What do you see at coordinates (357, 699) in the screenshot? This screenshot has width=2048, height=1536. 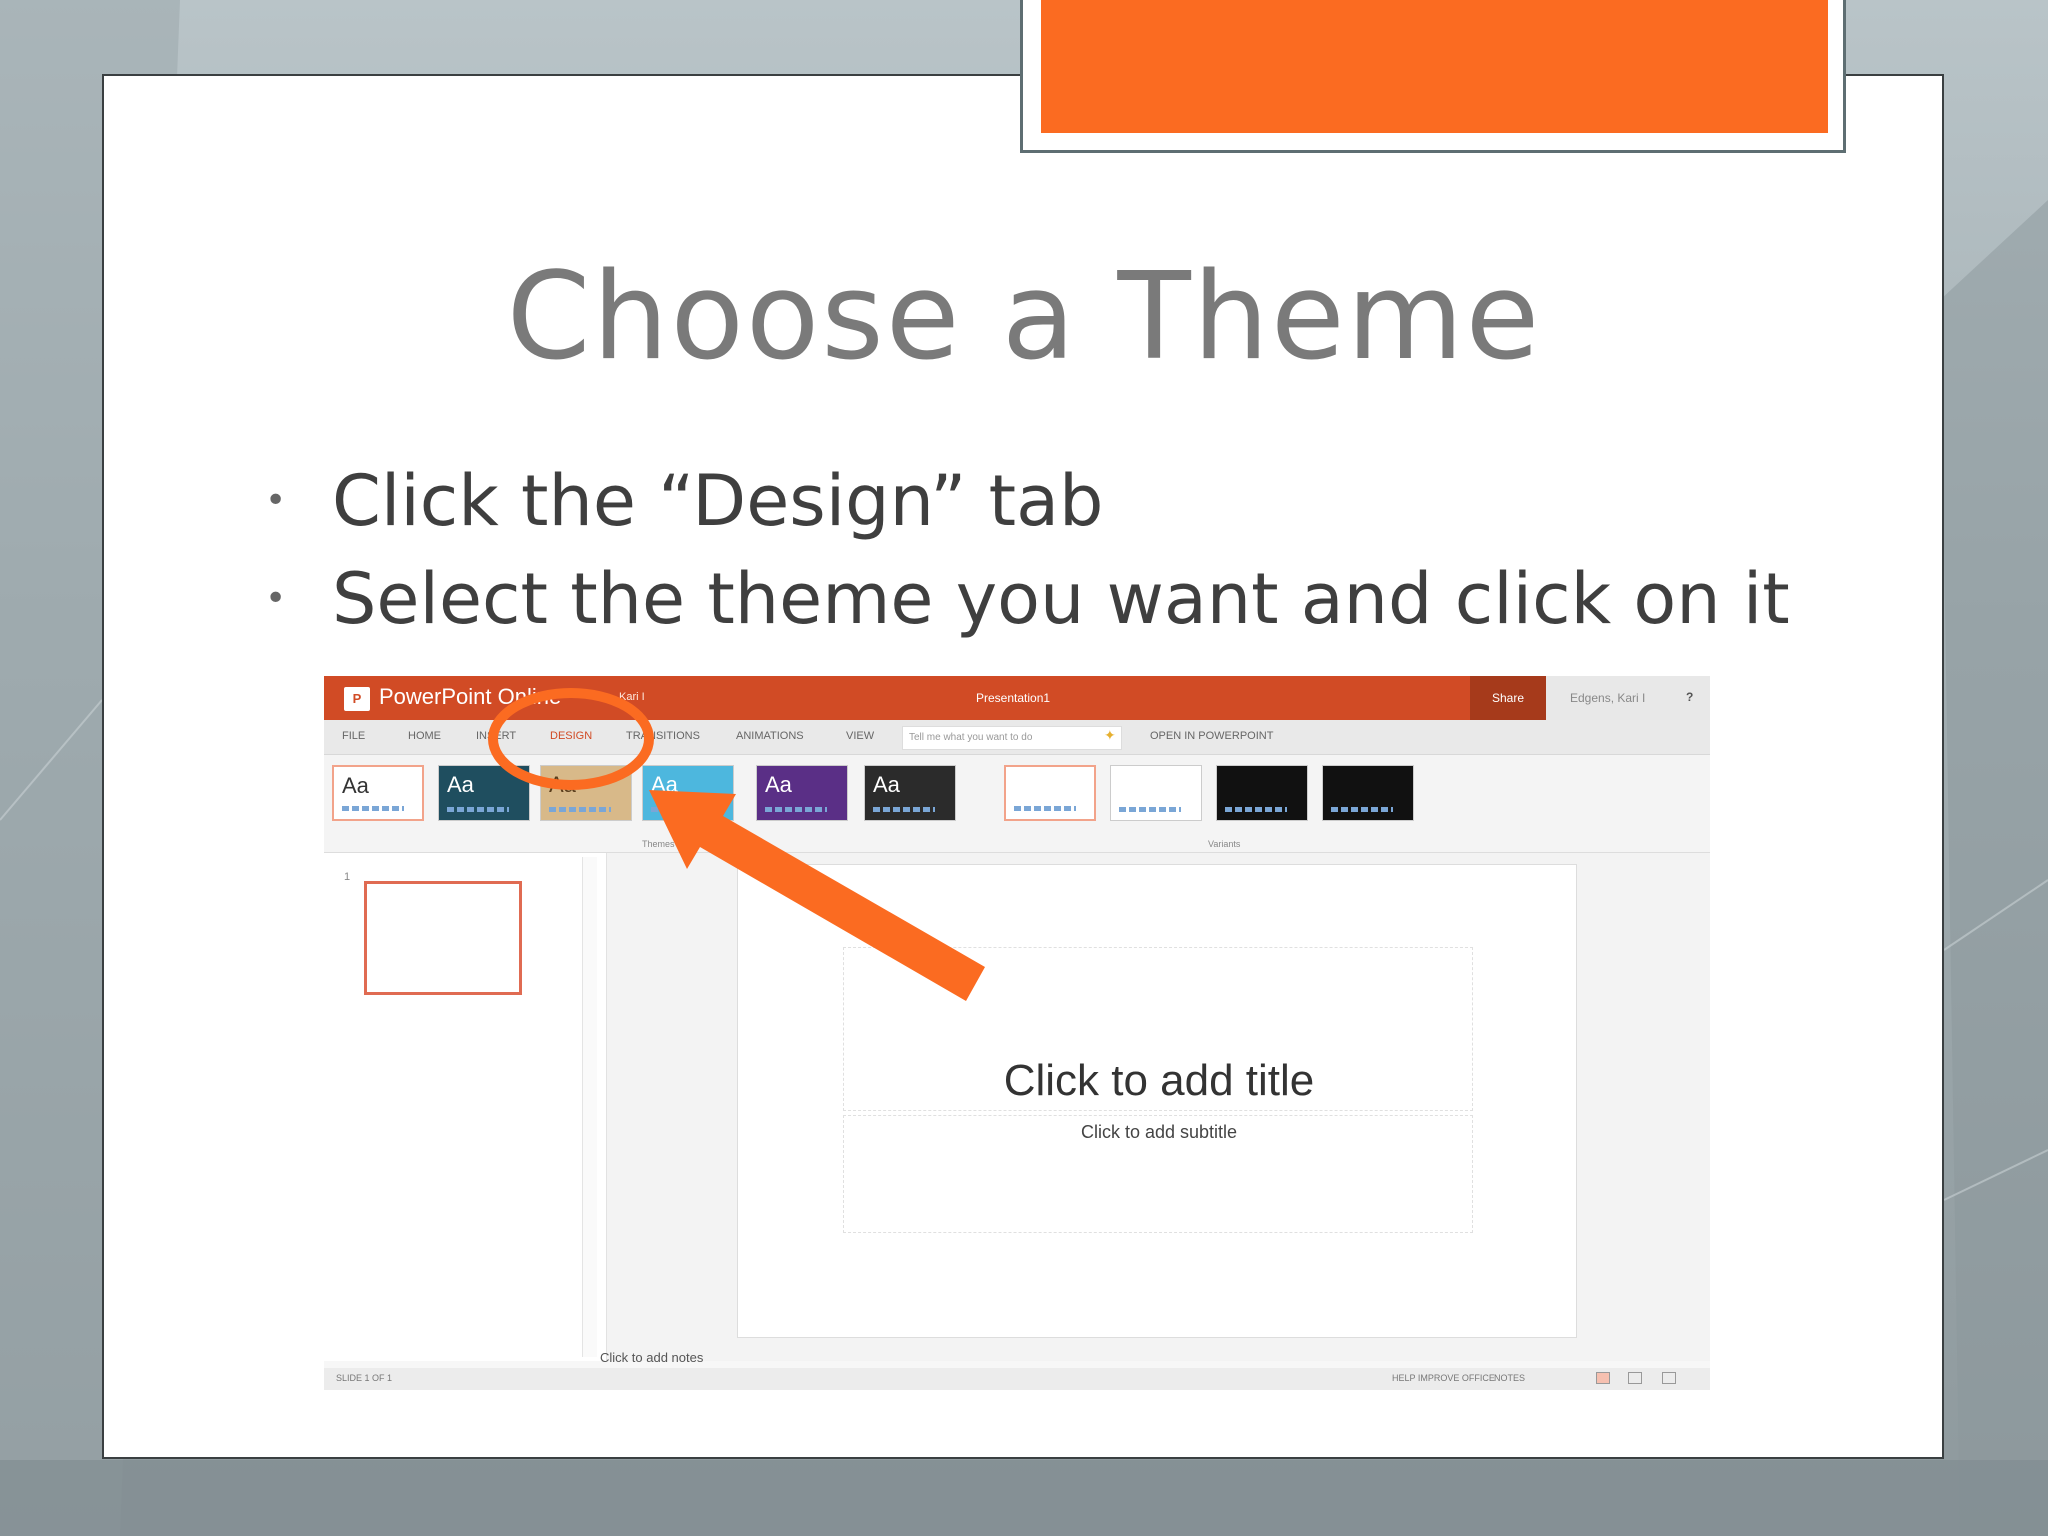 I see `powerpoint-logo-icon: P` at bounding box center [357, 699].